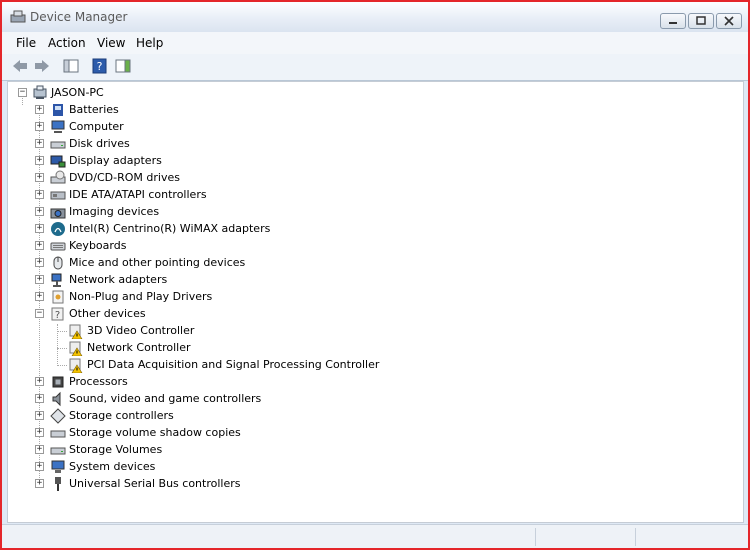 The height and width of the screenshot is (550, 750). I want to click on tree-item-network-adapters: + Network adapters, so click(358, 279).